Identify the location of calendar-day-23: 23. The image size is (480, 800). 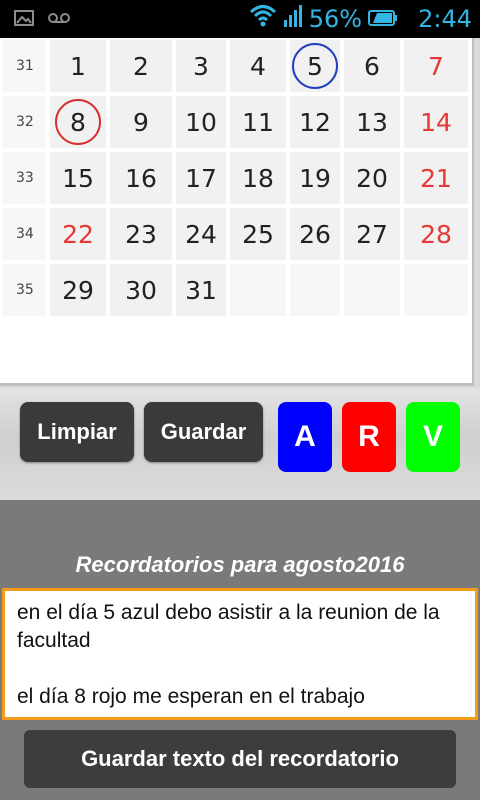
(141, 234).